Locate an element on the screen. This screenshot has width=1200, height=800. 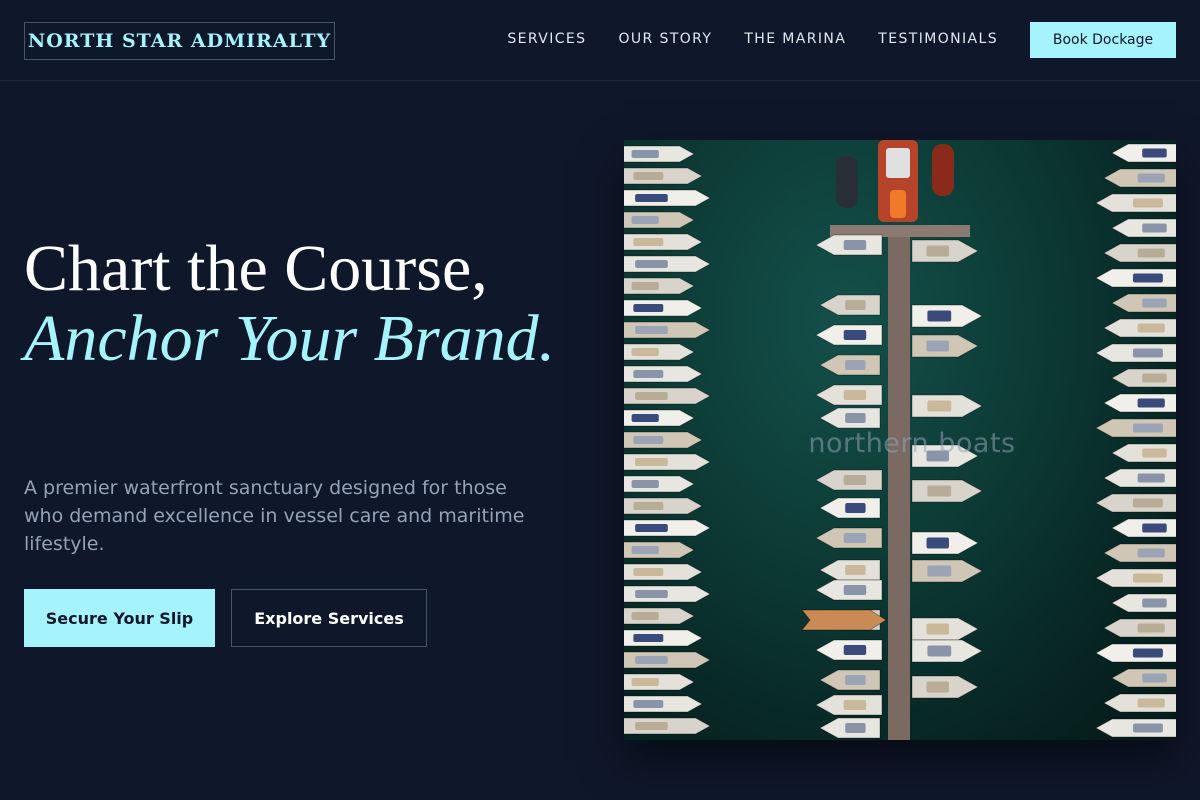
nav-link-services: SERVICES is located at coordinates (546, 39).